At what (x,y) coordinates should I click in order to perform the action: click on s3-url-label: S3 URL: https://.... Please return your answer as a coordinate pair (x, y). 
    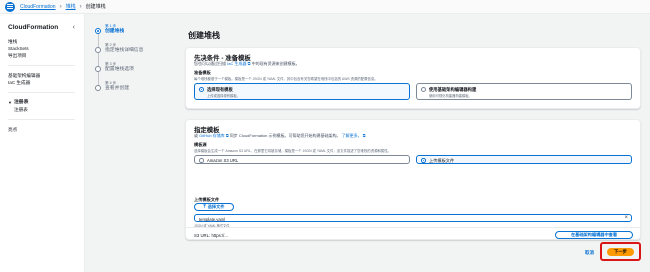
    Looking at the image, I should click on (211, 235).